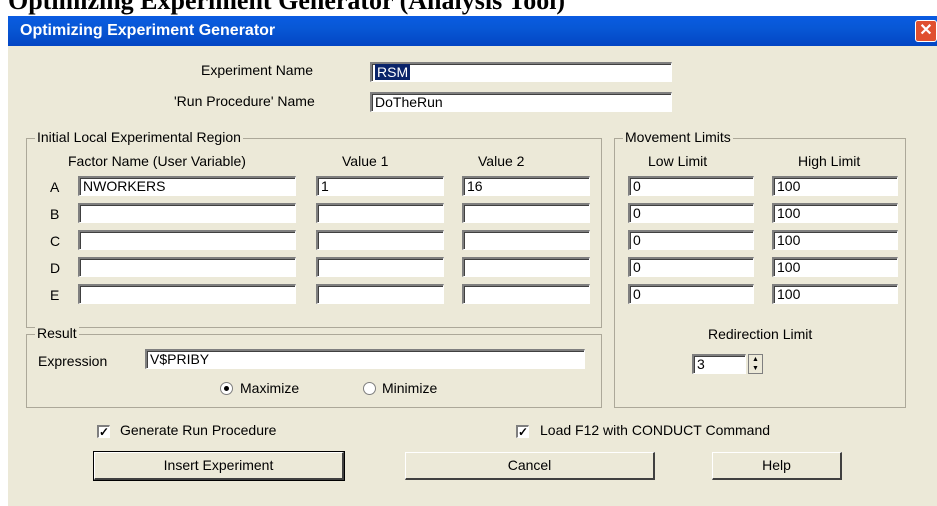 The width and height of the screenshot is (937, 506). Describe the element at coordinates (755, 368) in the screenshot. I see `spin-down-icon: ▼` at that location.